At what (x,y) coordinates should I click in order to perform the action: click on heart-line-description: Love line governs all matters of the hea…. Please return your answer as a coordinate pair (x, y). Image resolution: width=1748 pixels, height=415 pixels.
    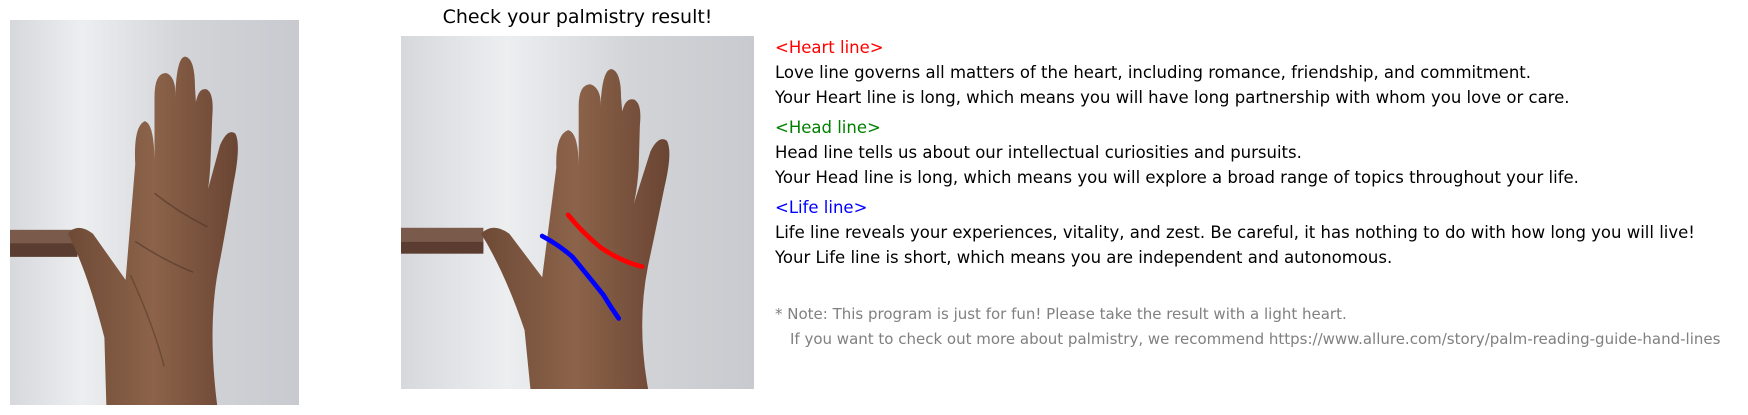
    Looking at the image, I should click on (1153, 72).